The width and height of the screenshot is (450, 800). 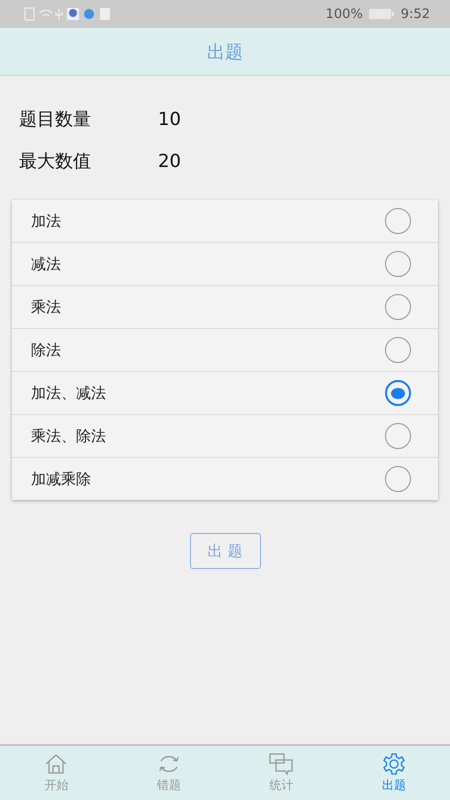 I want to click on chat-icon, so click(x=281, y=764).